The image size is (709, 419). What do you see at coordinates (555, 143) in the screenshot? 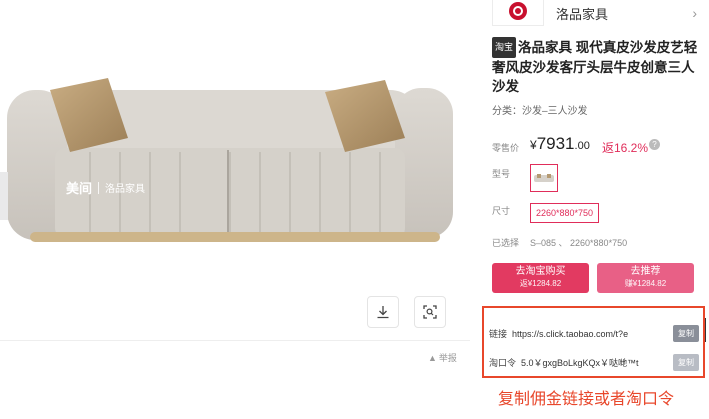
I see `price-integer: 7931` at bounding box center [555, 143].